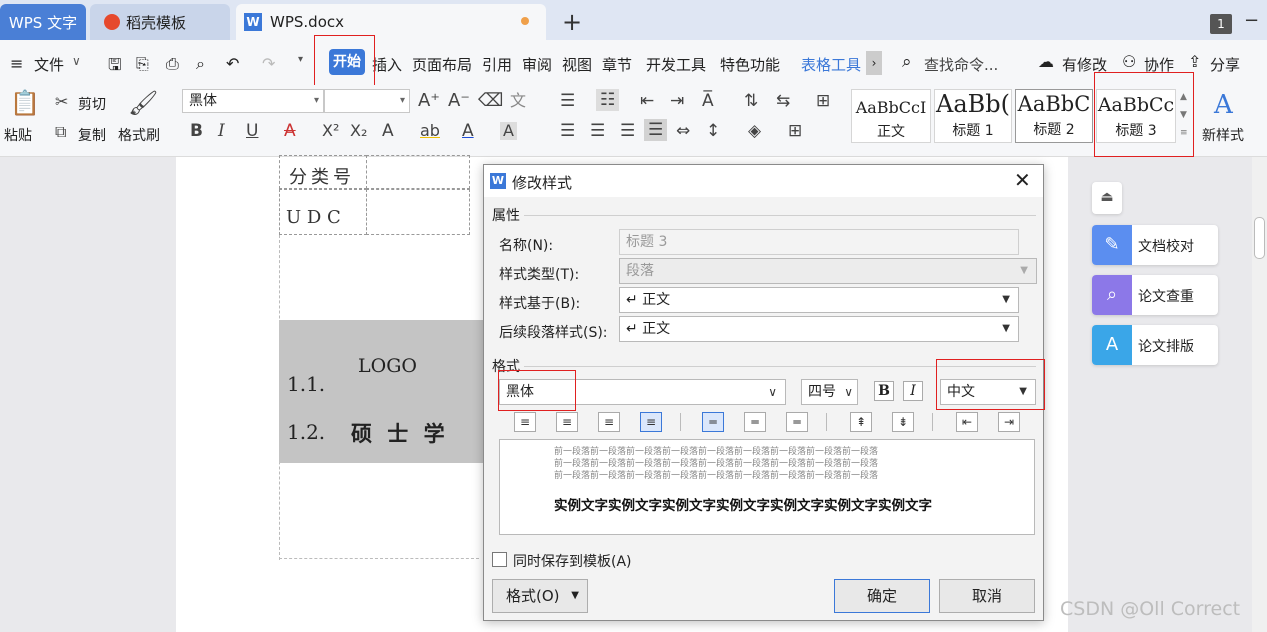  What do you see at coordinates (755, 422) in the screenshot?
I see `one-half-spacing-button: ═` at bounding box center [755, 422].